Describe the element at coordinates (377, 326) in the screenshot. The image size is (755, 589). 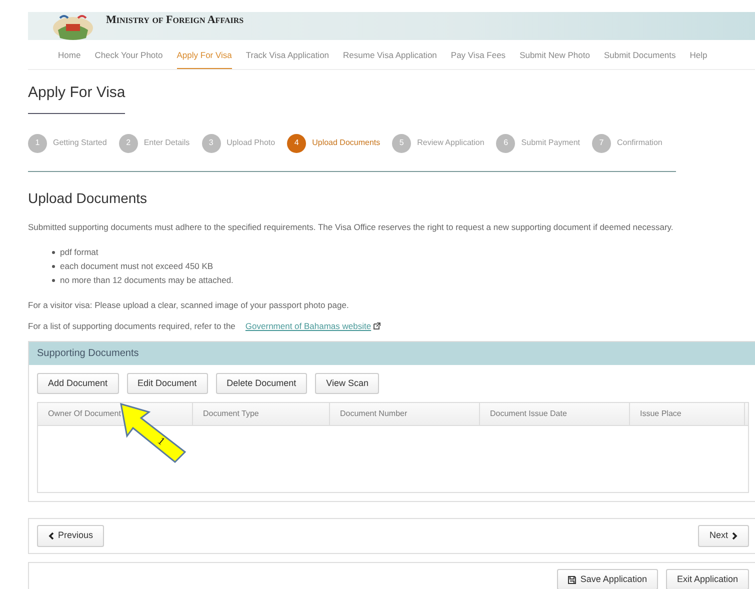
I see `external-link-icon` at that location.